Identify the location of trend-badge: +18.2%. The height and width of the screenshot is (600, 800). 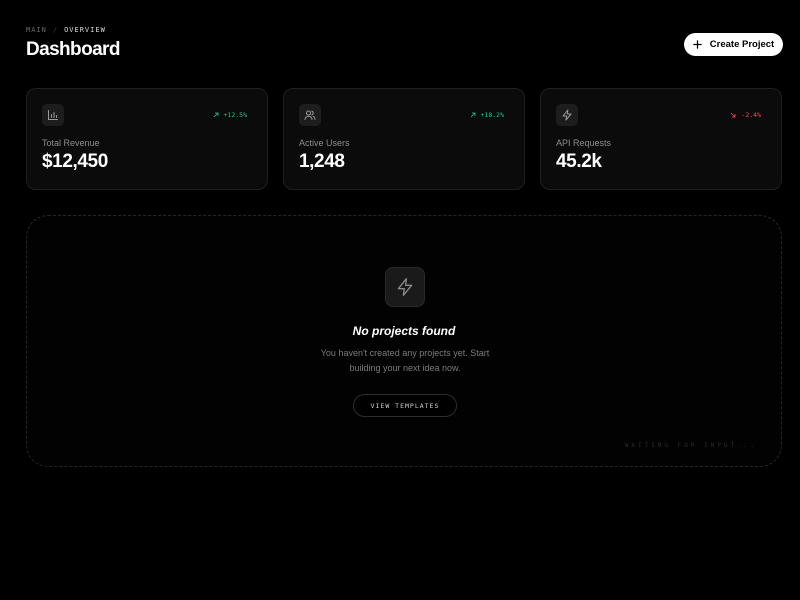
(487, 115).